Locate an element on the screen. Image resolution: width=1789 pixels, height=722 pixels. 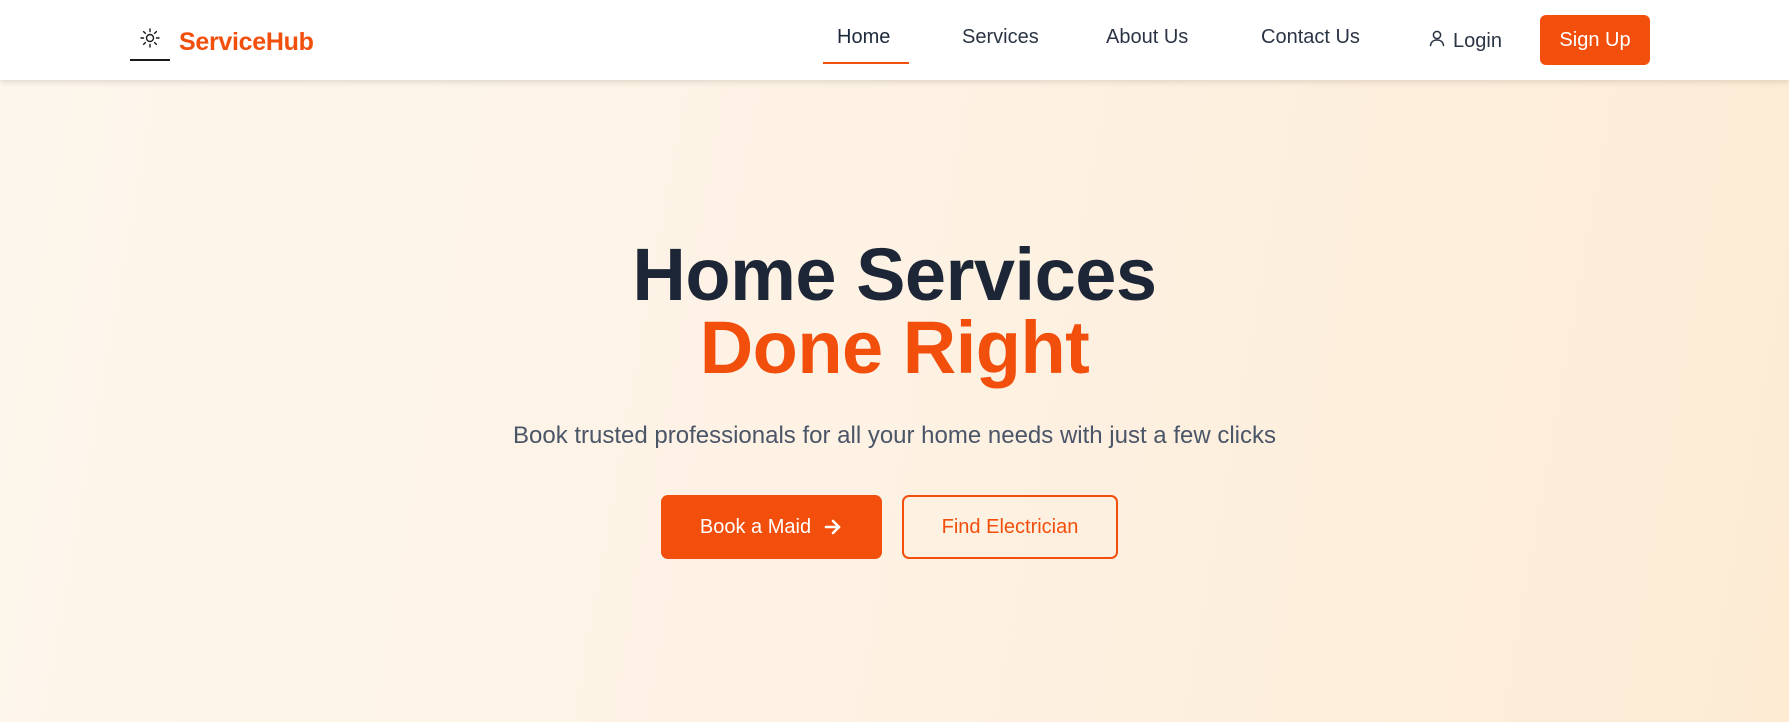
login-label: Login is located at coordinates (1477, 40).